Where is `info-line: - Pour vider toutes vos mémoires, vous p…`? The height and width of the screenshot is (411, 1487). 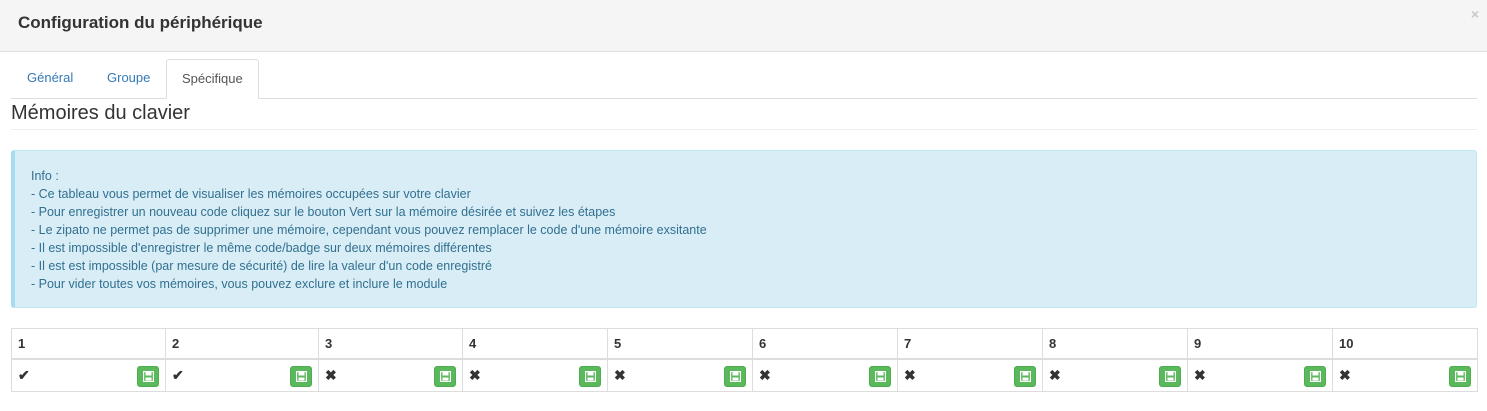
info-line: - Pour vider toutes vos mémoires, vous p… is located at coordinates (239, 284).